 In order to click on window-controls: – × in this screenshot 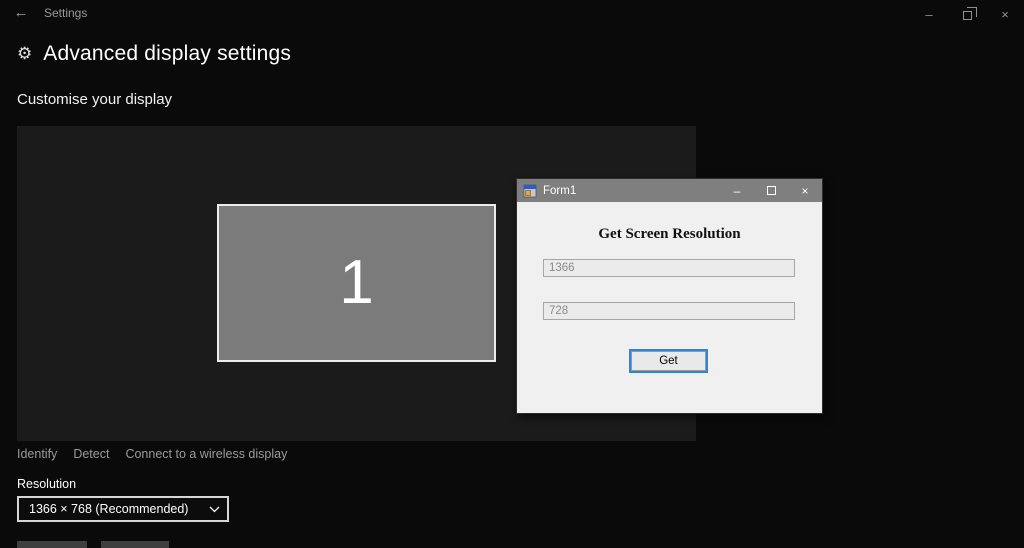, I will do `click(967, 14)`.